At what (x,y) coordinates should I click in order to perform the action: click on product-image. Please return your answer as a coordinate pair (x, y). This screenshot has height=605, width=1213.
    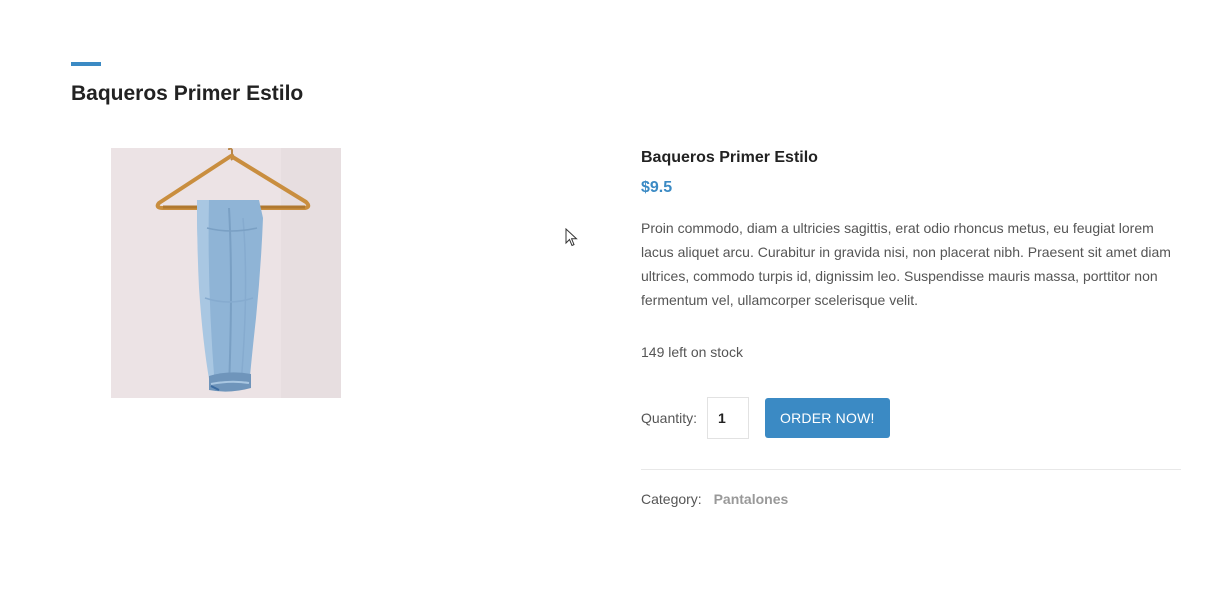
    Looking at the image, I should click on (226, 273).